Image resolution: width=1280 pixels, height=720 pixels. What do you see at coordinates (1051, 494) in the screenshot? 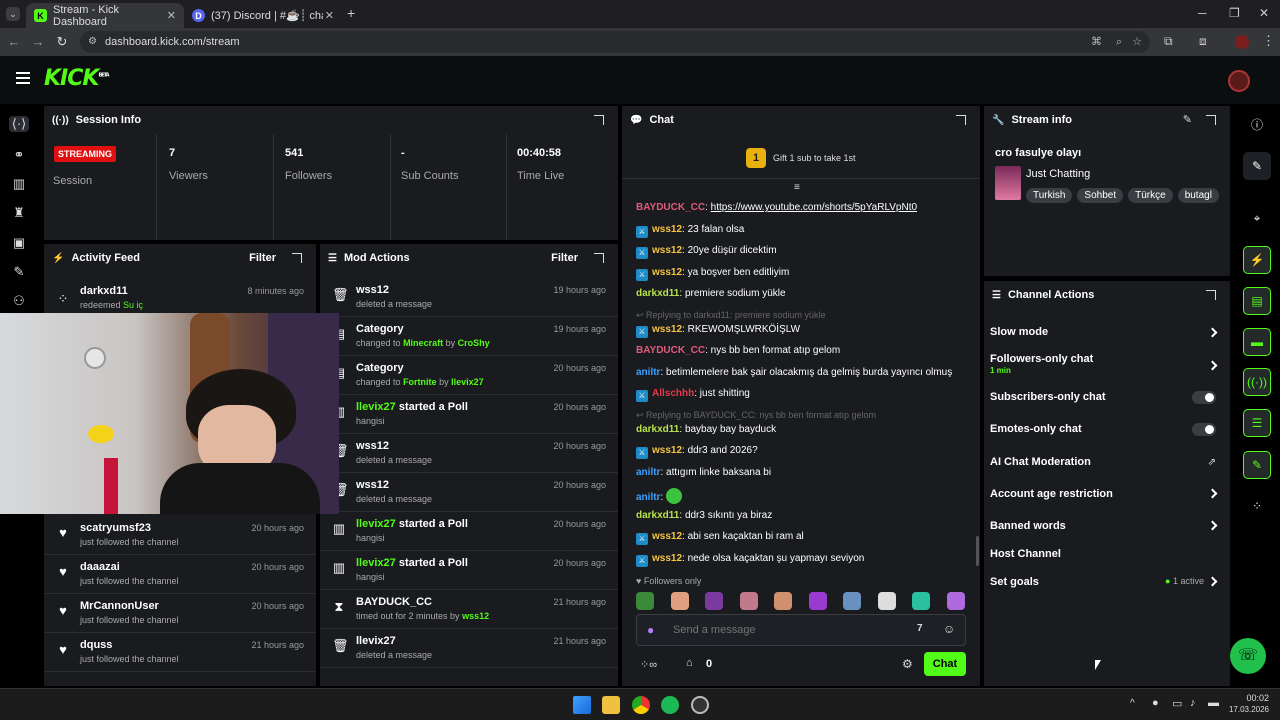
I see `account-age-option: Account age restriction` at bounding box center [1051, 494].